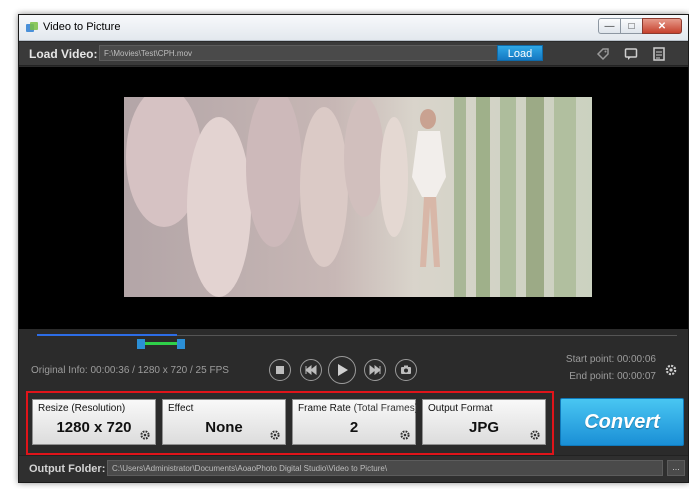  Describe the element at coordinates (67, 469) in the screenshot. I see `output-folder-label: Output Folder:` at that location.